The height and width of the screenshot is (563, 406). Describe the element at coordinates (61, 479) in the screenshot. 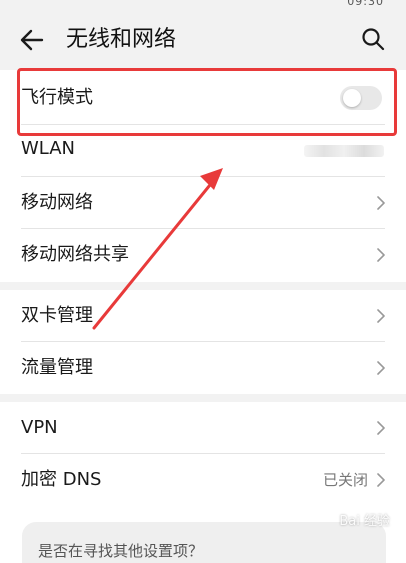

I see `private-dns-label: 加密 DNS` at that location.